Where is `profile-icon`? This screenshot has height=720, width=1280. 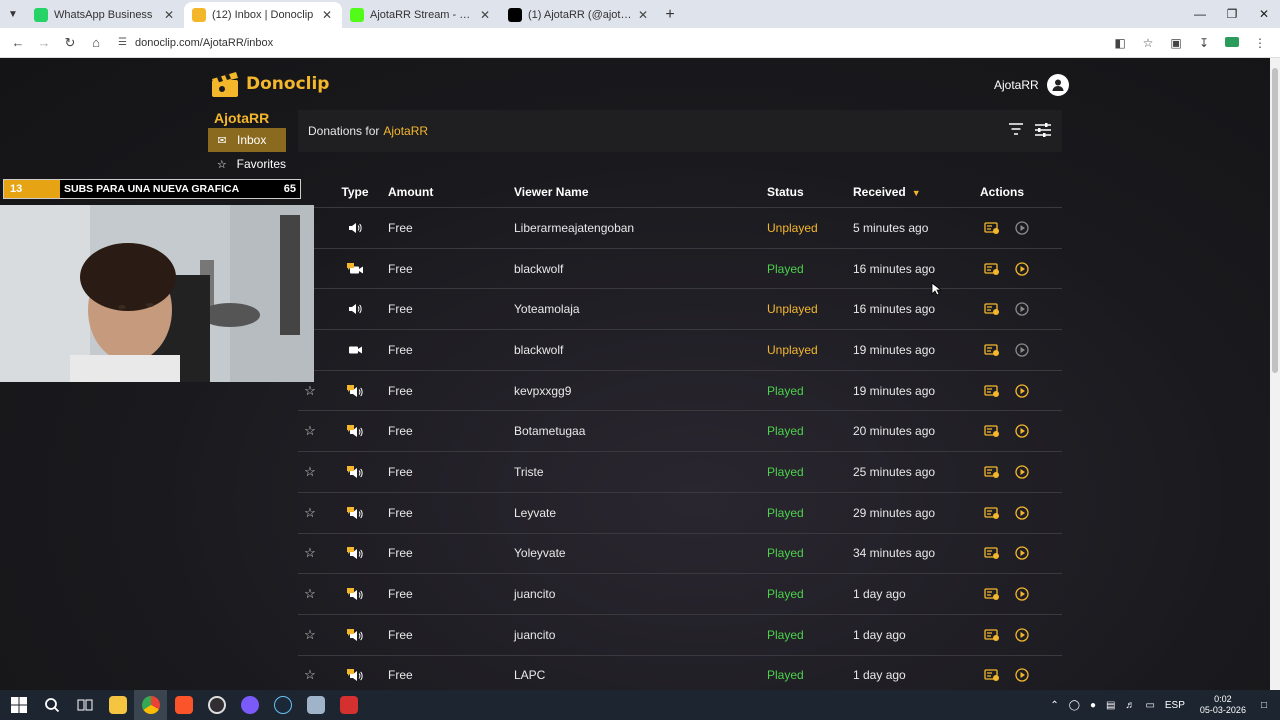 profile-icon is located at coordinates (1232, 43).